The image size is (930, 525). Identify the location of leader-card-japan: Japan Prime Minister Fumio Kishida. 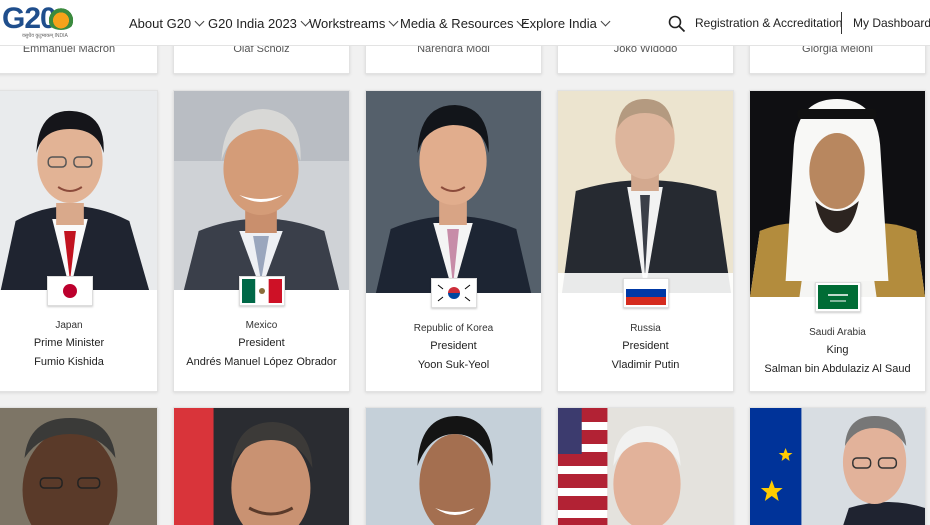
(79, 241).